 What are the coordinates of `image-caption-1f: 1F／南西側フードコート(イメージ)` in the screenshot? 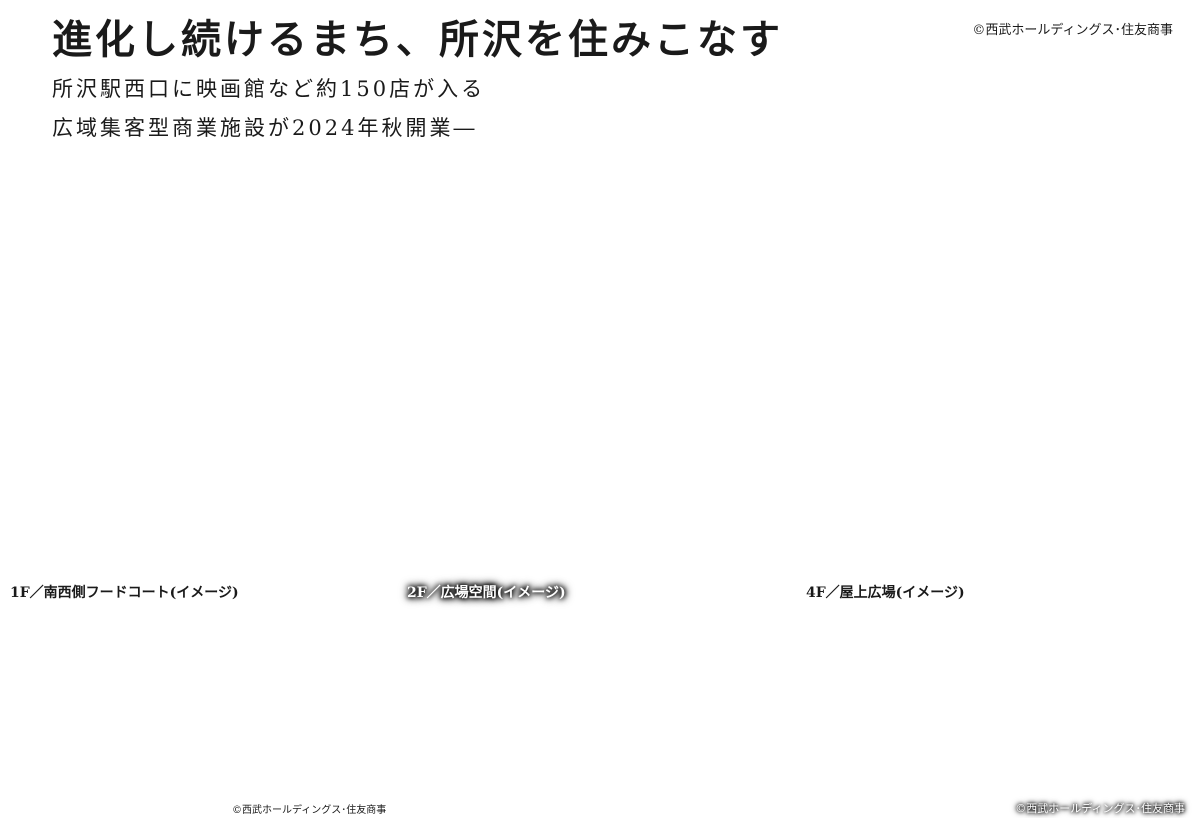 It's located at (124, 593).